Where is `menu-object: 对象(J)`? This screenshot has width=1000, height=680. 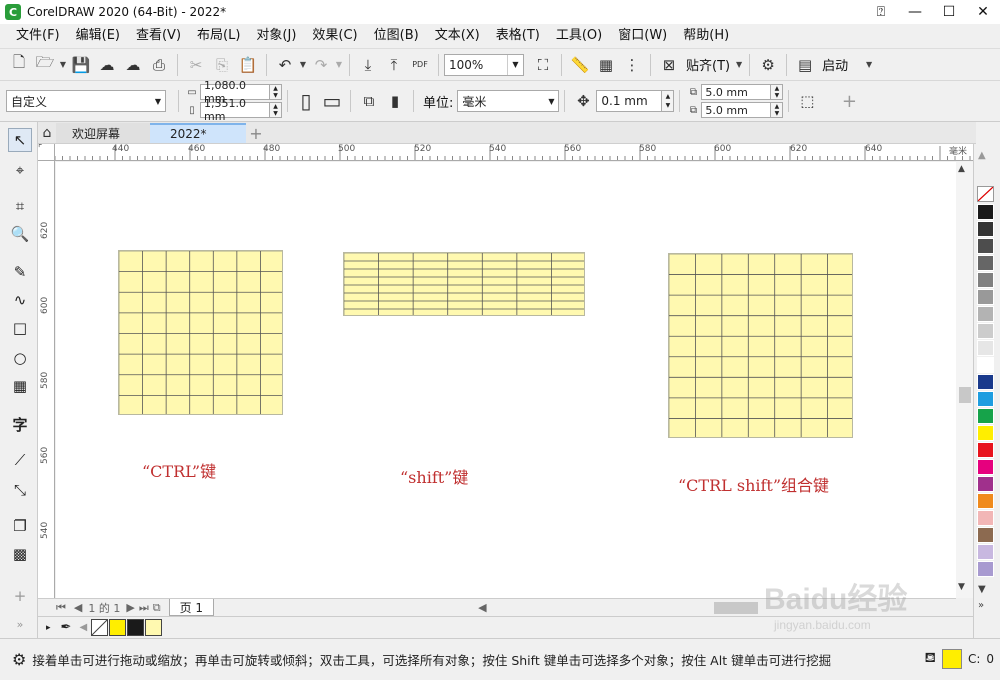
menu-object: 对象(J) is located at coordinates (276, 36).